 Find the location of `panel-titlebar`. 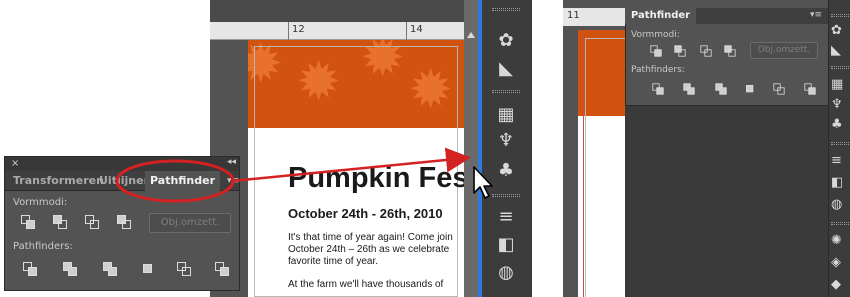

panel-titlebar is located at coordinates (122, 164).